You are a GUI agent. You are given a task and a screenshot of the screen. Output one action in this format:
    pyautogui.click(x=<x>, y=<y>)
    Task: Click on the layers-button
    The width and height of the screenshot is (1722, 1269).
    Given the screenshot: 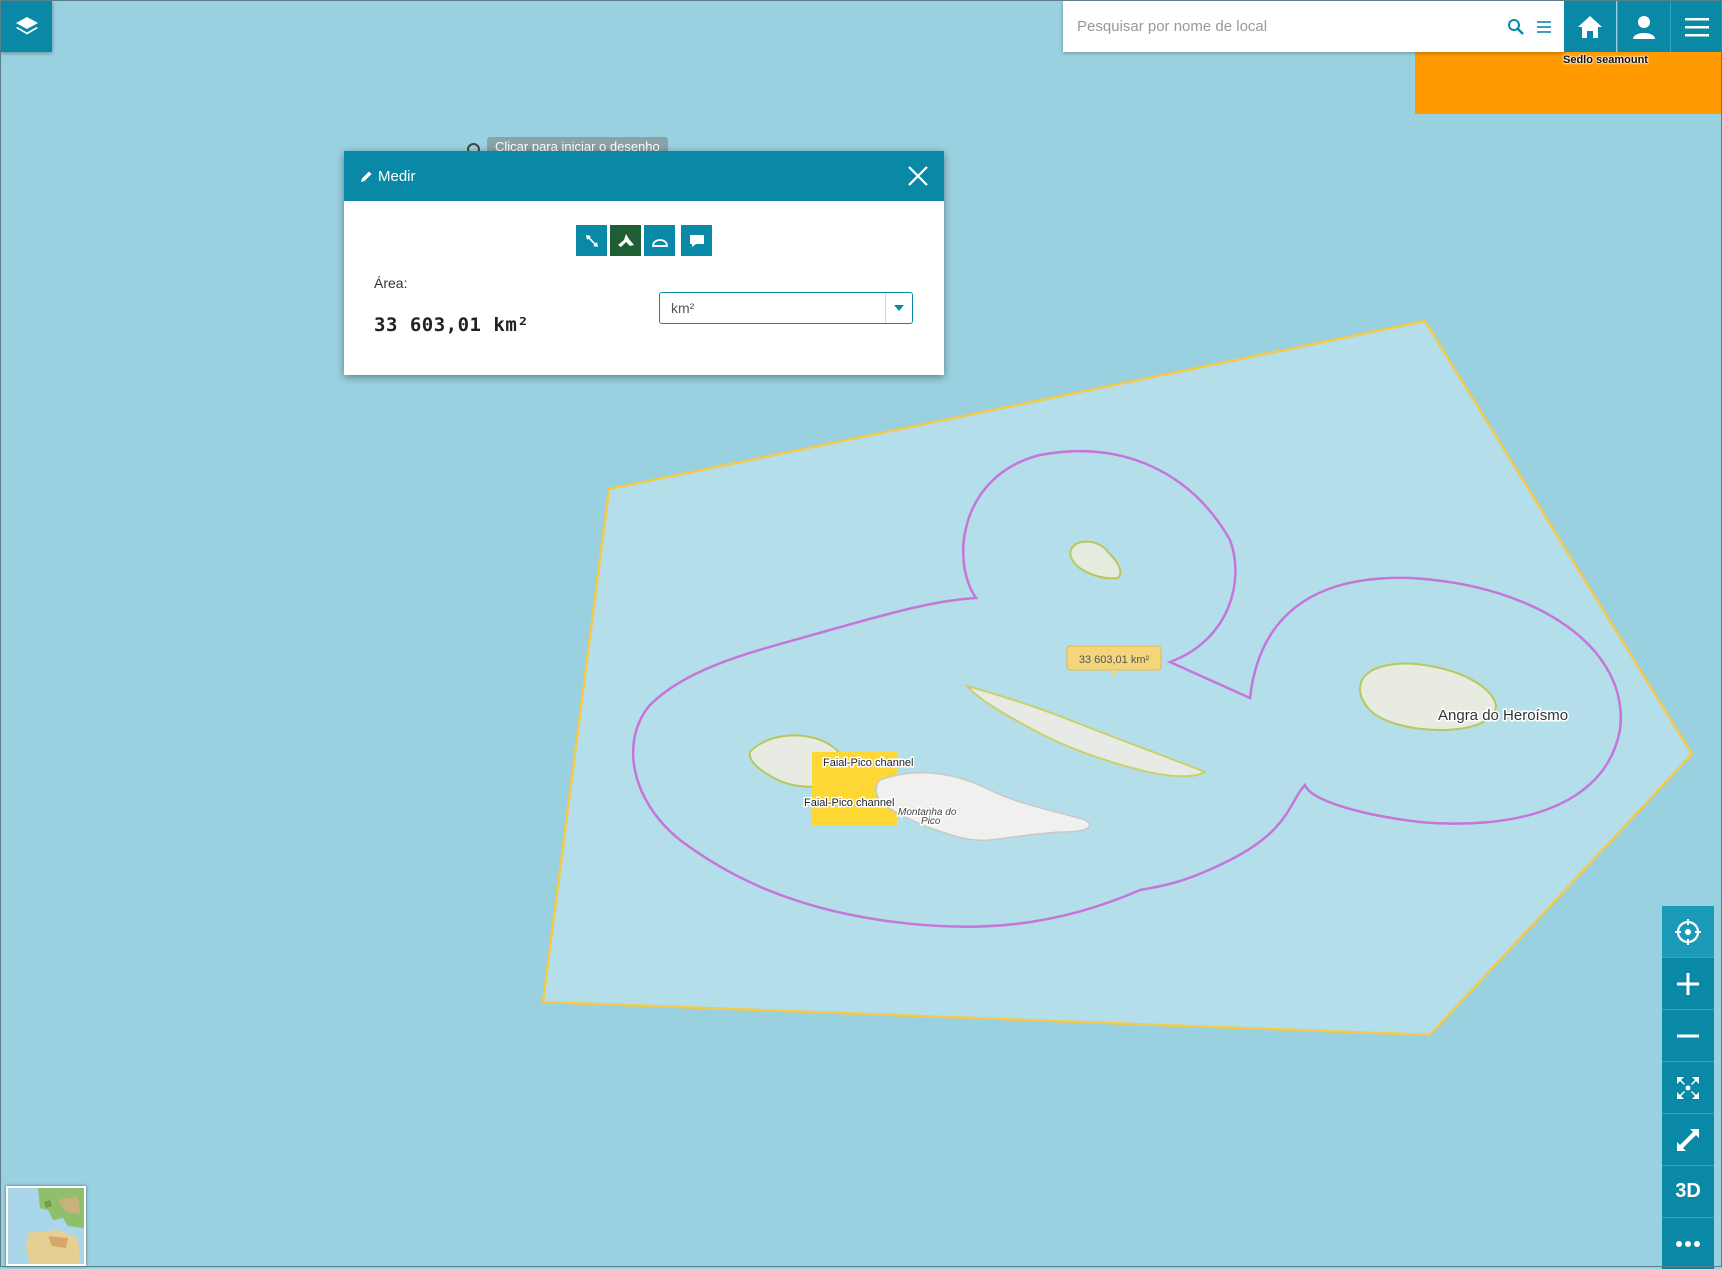 What is the action you would take?
    pyautogui.click(x=26, y=26)
    